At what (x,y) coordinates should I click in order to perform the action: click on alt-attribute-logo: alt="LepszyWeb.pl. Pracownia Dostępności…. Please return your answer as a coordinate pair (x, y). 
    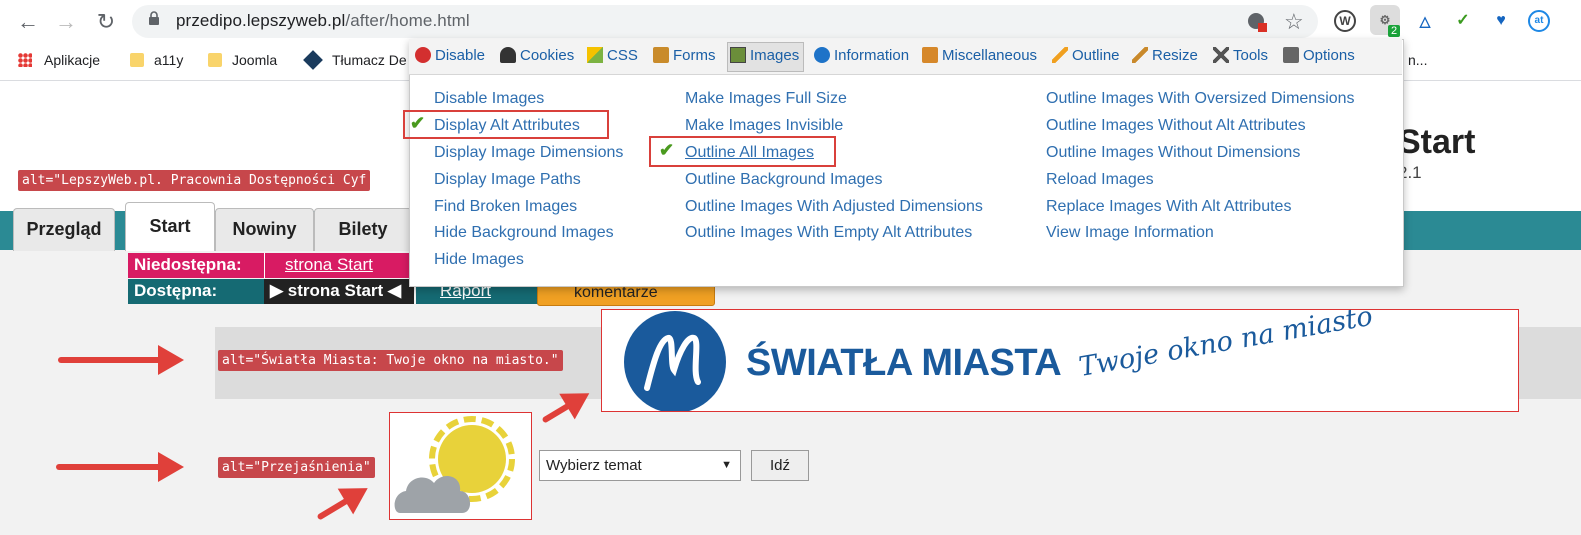
    Looking at the image, I should click on (194, 180).